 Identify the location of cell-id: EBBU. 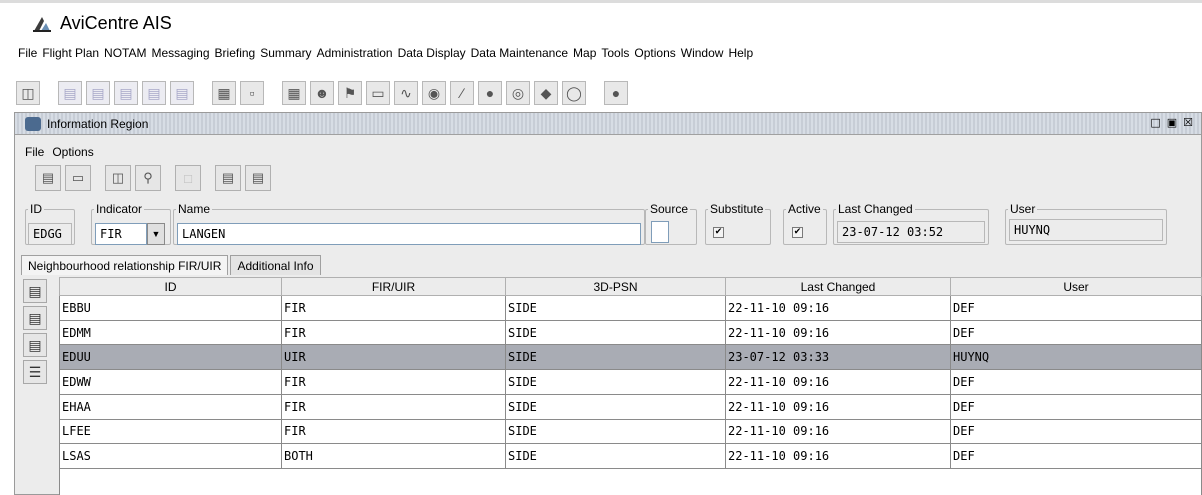
(170, 308).